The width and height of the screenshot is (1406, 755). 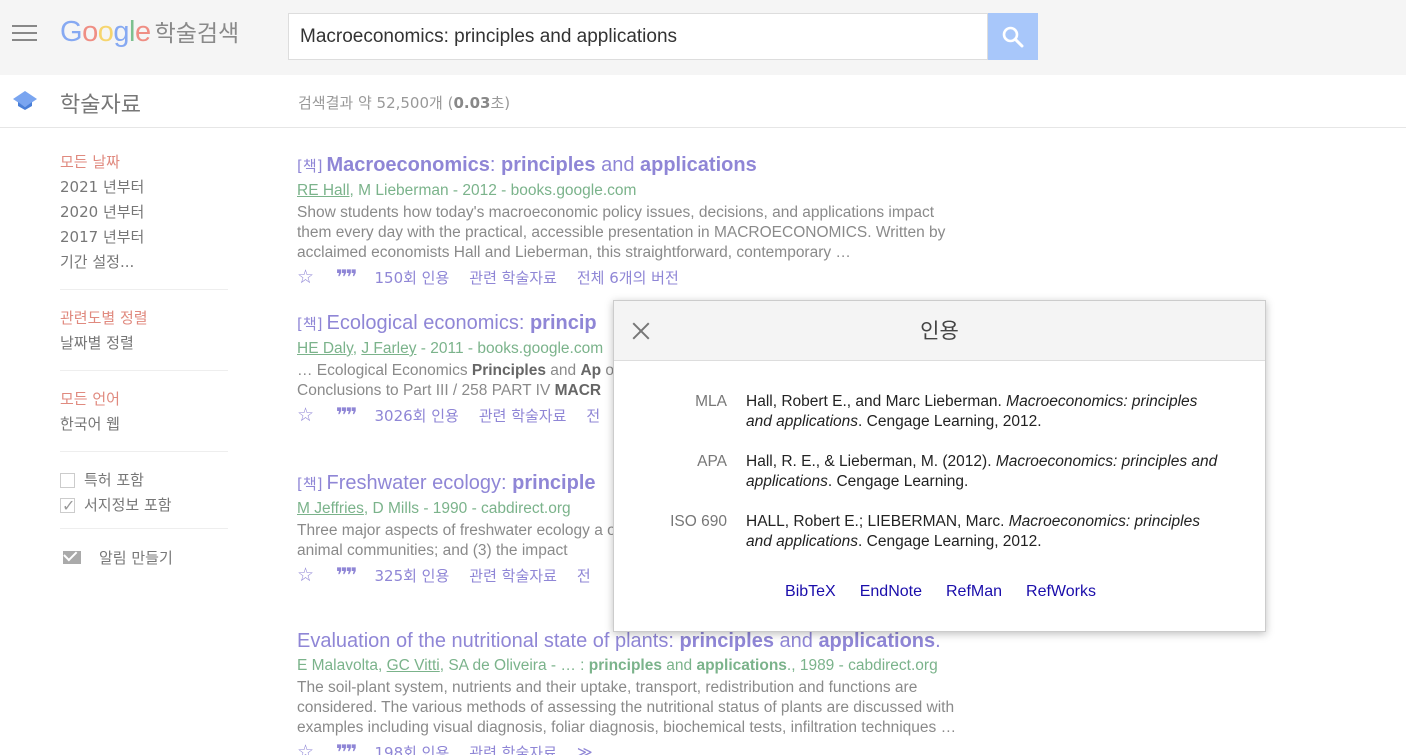 I want to click on result-title-text: Ecological economics: princip, so click(x=462, y=323).